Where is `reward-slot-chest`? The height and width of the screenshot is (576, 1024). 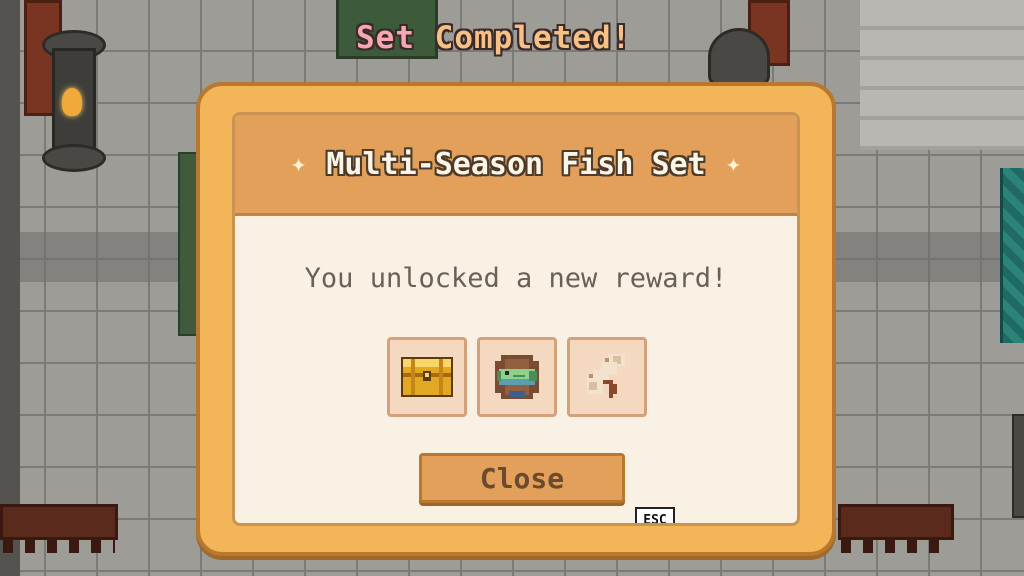 reward-slot-chest is located at coordinates (427, 377).